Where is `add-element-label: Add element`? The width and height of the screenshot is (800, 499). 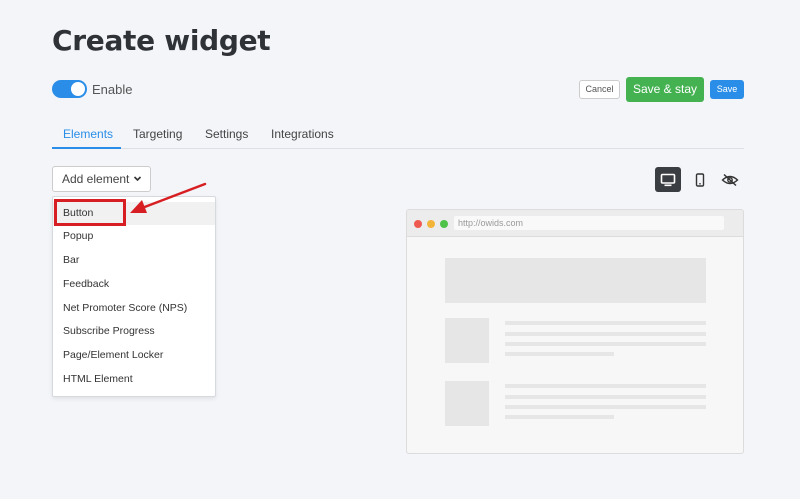 add-element-label: Add element is located at coordinates (96, 179).